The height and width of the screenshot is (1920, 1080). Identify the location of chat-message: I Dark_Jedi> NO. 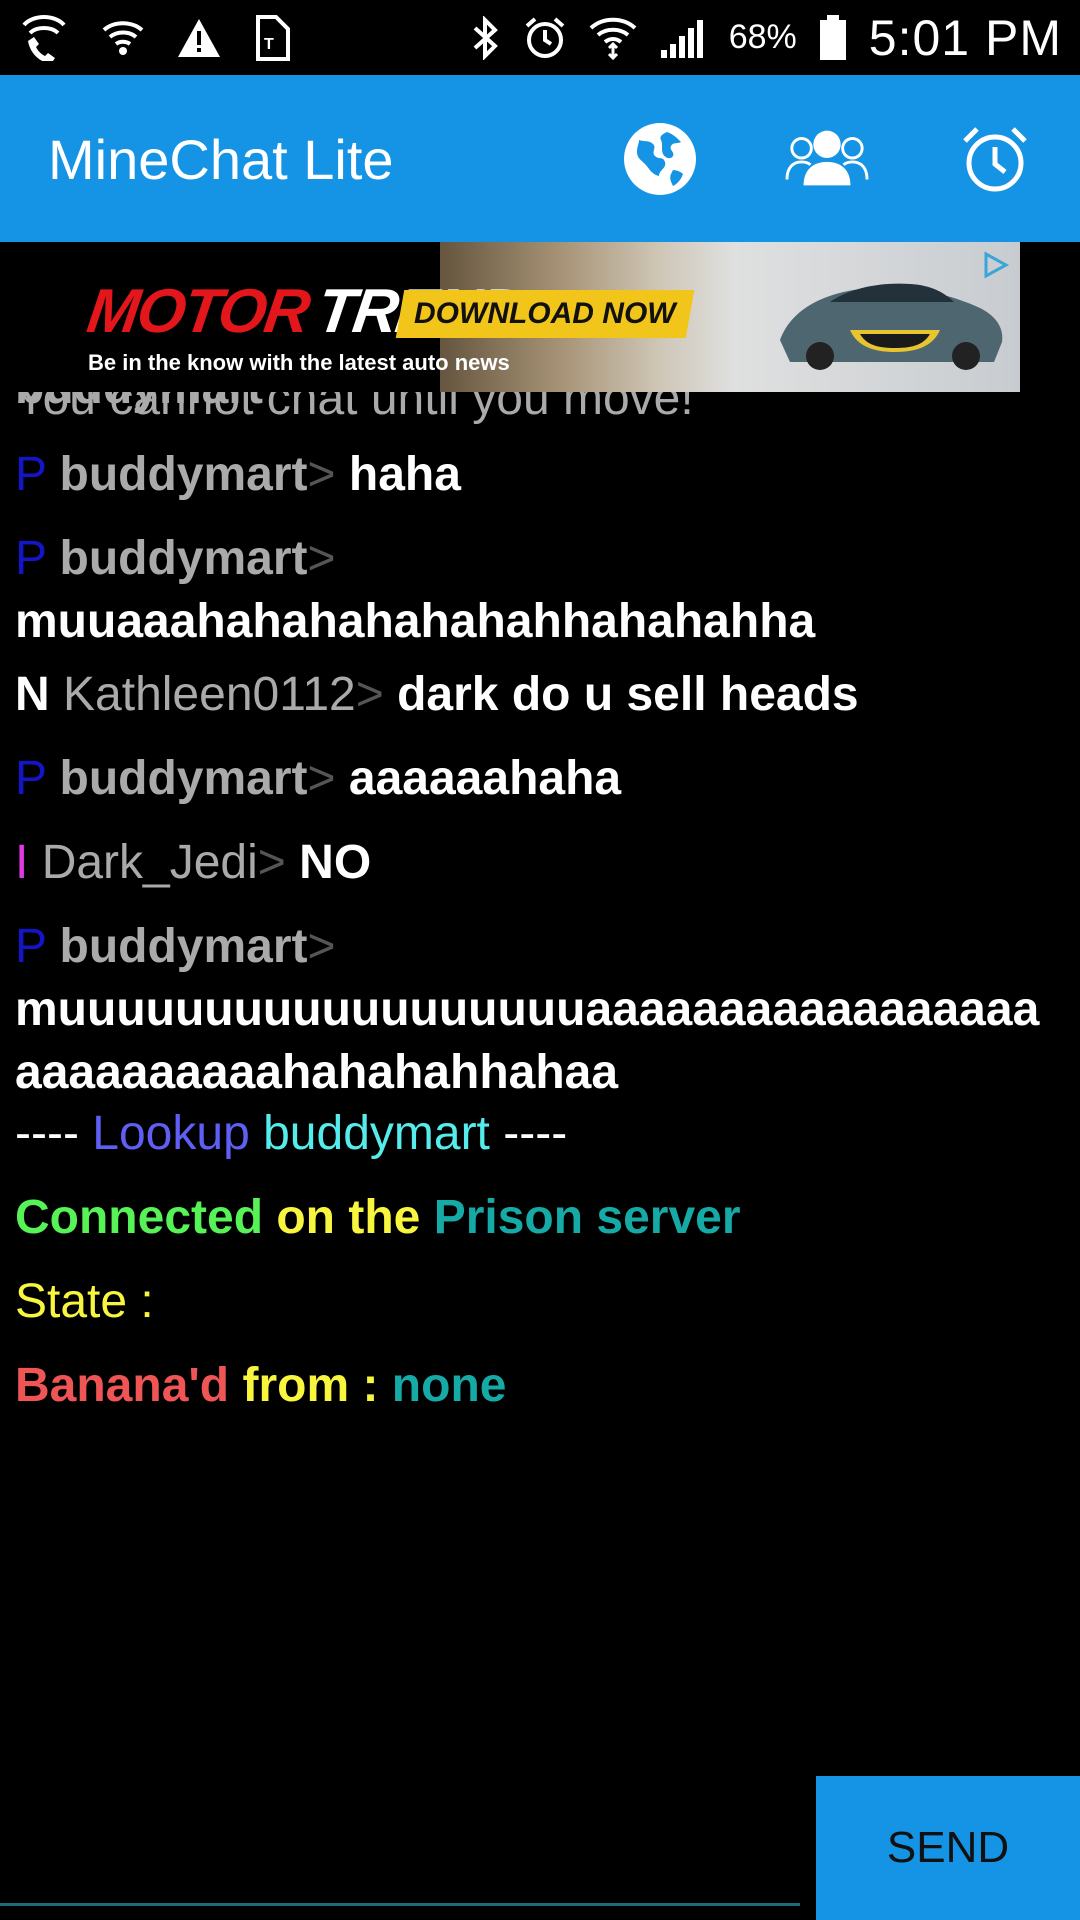
(540, 862).